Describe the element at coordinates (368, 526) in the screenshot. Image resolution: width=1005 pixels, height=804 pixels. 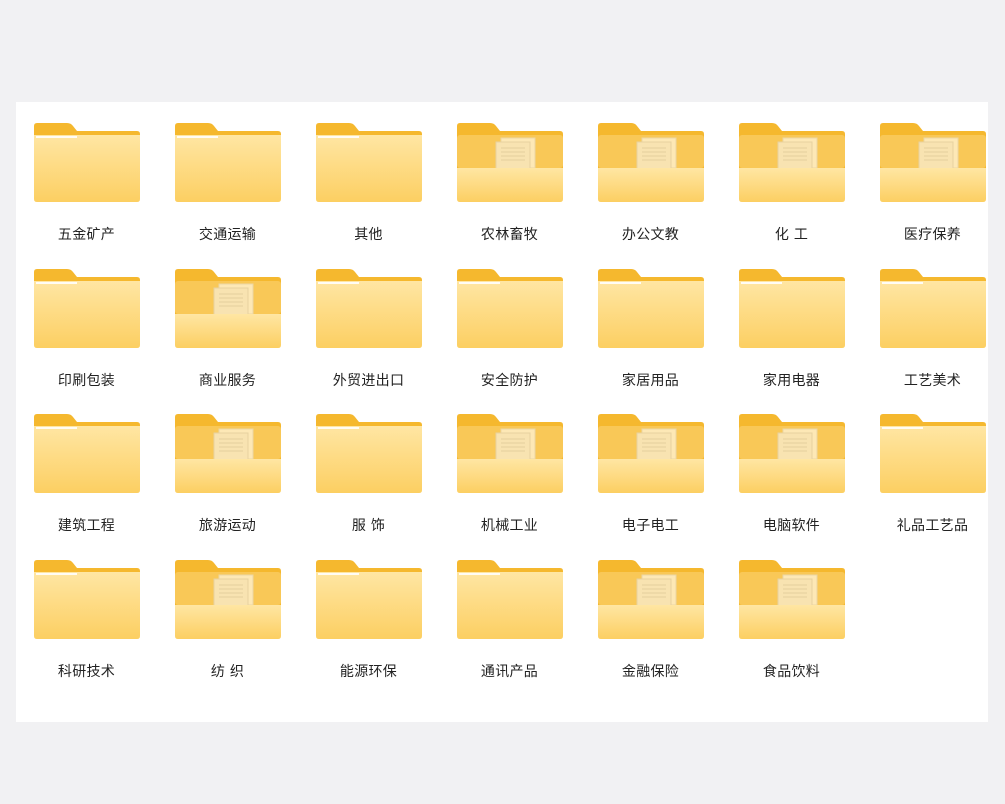
I see `folder-label: 服 饰` at that location.